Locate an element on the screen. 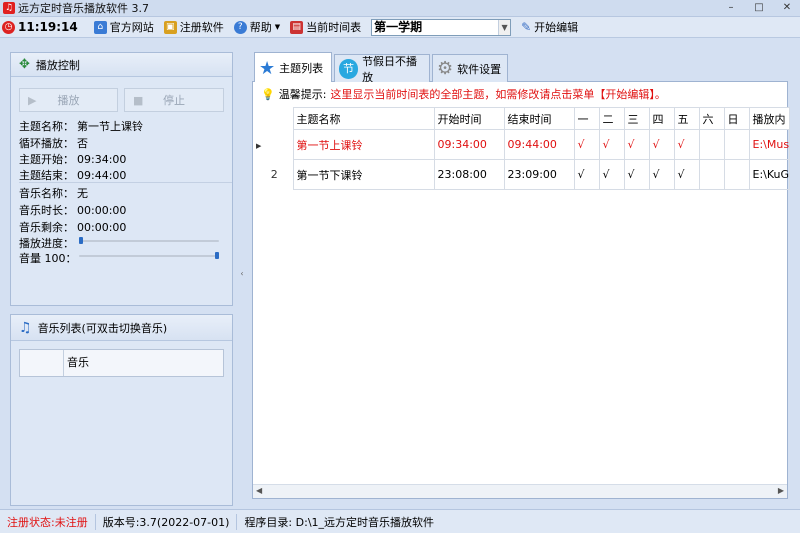 The width and height of the screenshot is (800, 533). timetable-button: ▤ 当前时间表 is located at coordinates (325, 27).